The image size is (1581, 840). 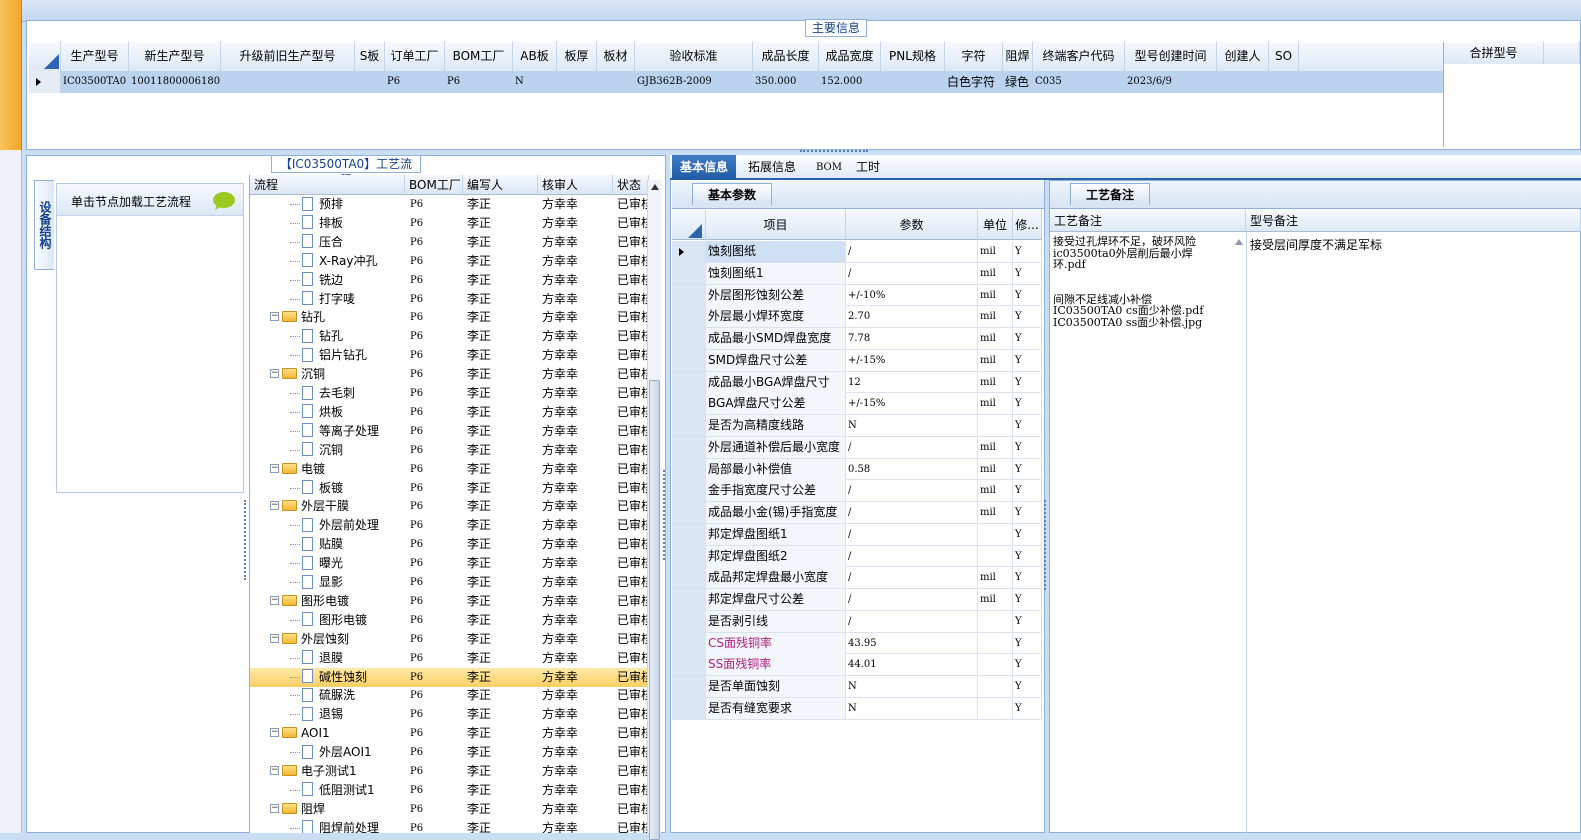 I want to click on tree-row: − 阻焊 P6李正方幸幸已审核, so click(x=449, y=809).